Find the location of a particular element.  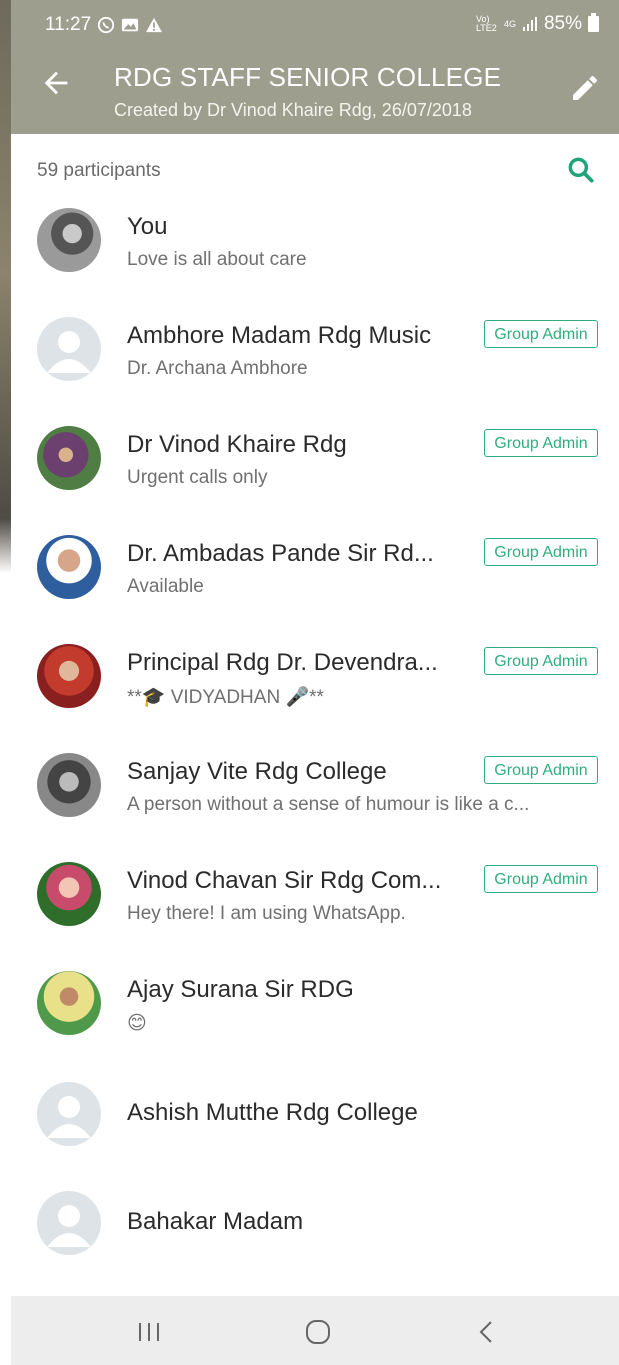

status-left: 11:27 is located at coordinates (104, 25).